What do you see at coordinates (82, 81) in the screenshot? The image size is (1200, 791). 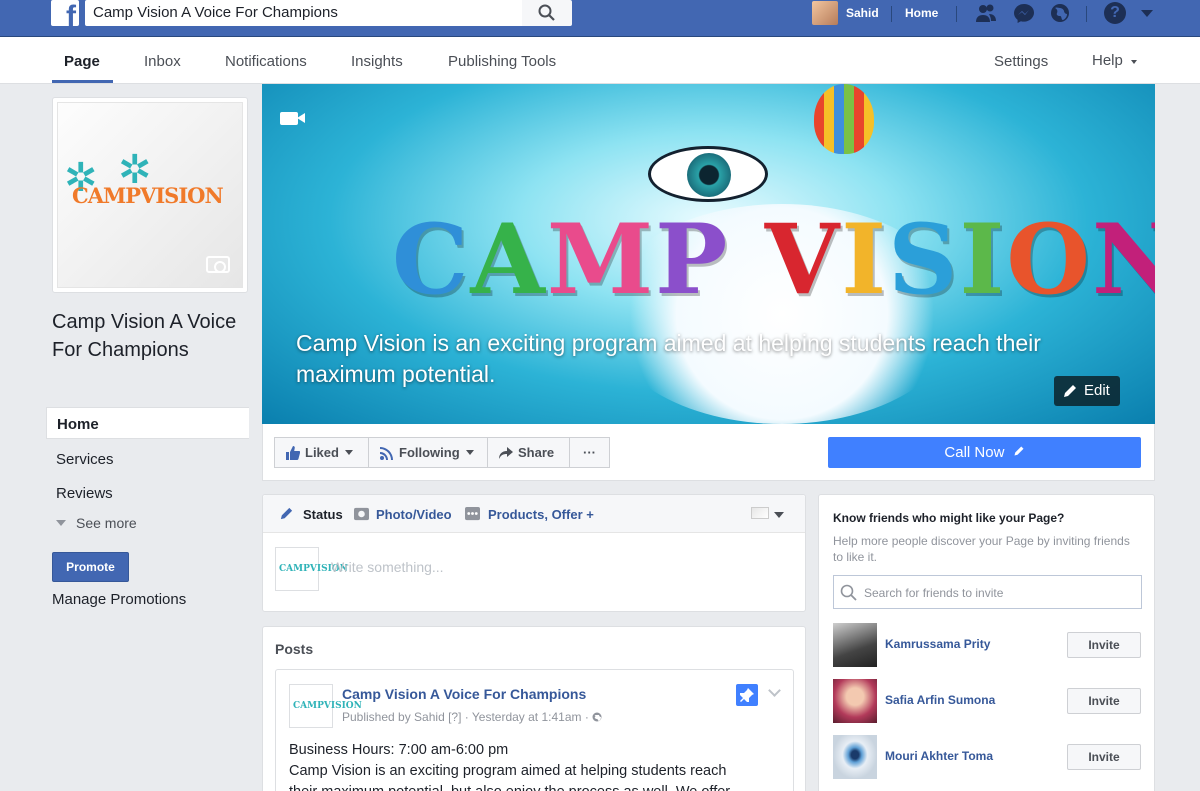 I see `active-tab-indicator` at bounding box center [82, 81].